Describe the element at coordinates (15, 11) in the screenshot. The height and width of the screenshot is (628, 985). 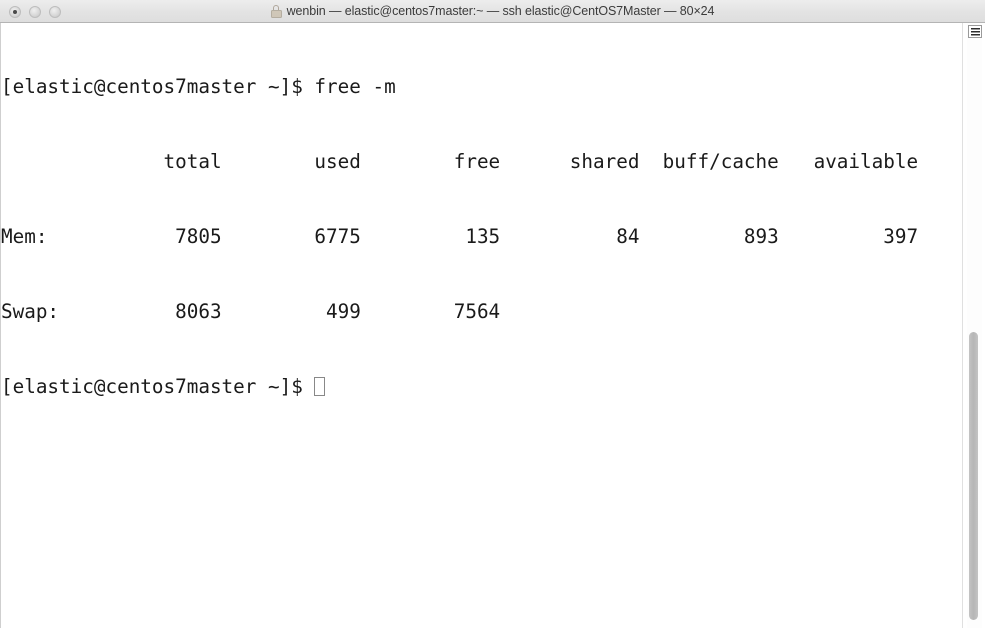
I see `close-button` at that location.